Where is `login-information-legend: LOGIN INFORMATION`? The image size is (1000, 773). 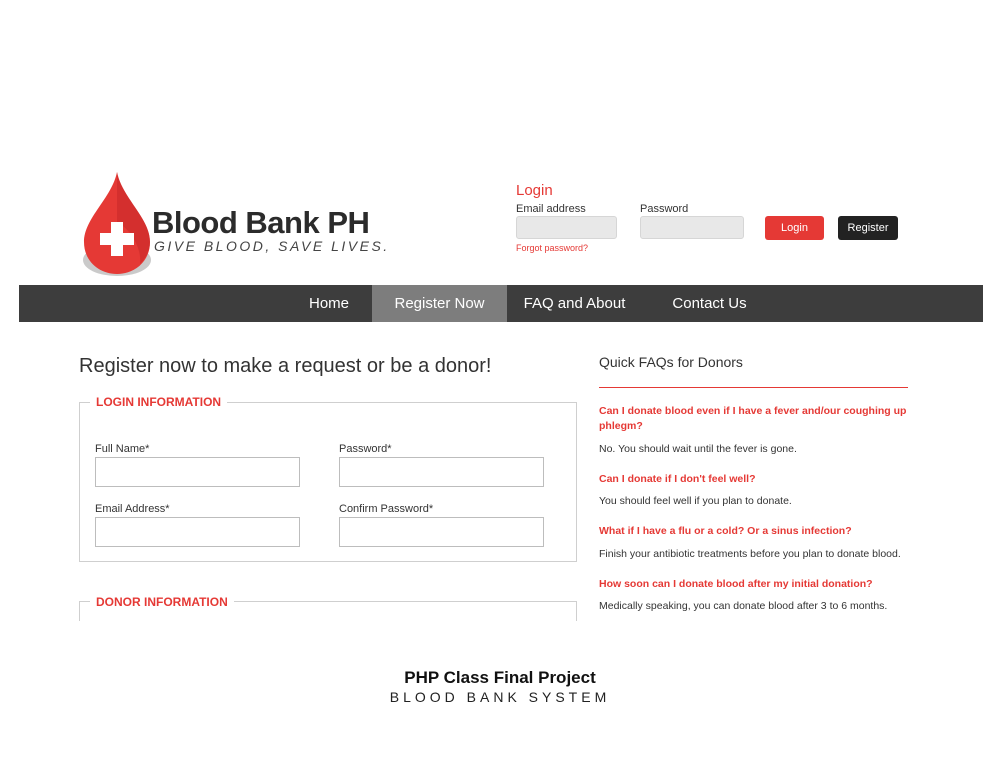
login-information-legend: LOGIN INFORMATION is located at coordinates (159, 402).